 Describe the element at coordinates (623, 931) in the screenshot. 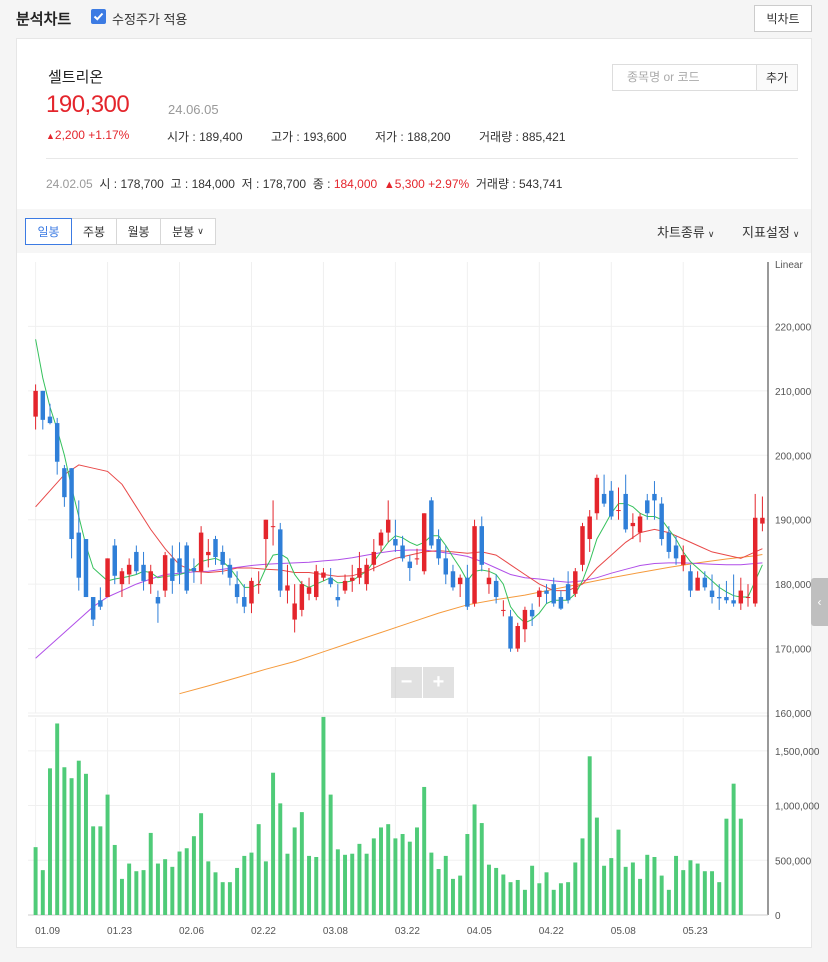

I see `x-tick-label: 05.08` at that location.